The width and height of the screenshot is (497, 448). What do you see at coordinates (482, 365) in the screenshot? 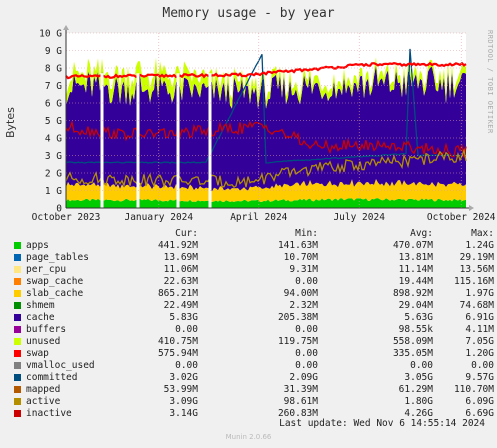
I see `legend-max-value: 0.00` at bounding box center [482, 365].